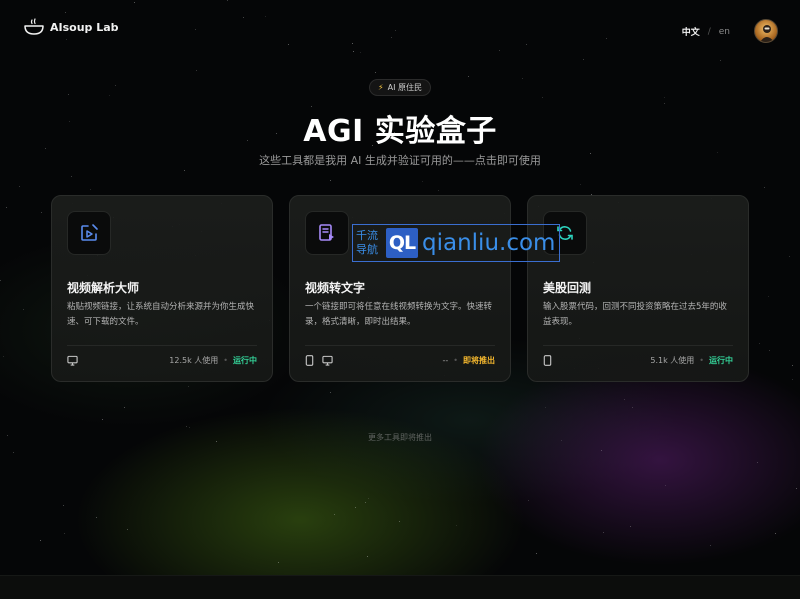 The width and height of the screenshot is (800, 599). I want to click on transcript-icon, so click(326, 232).